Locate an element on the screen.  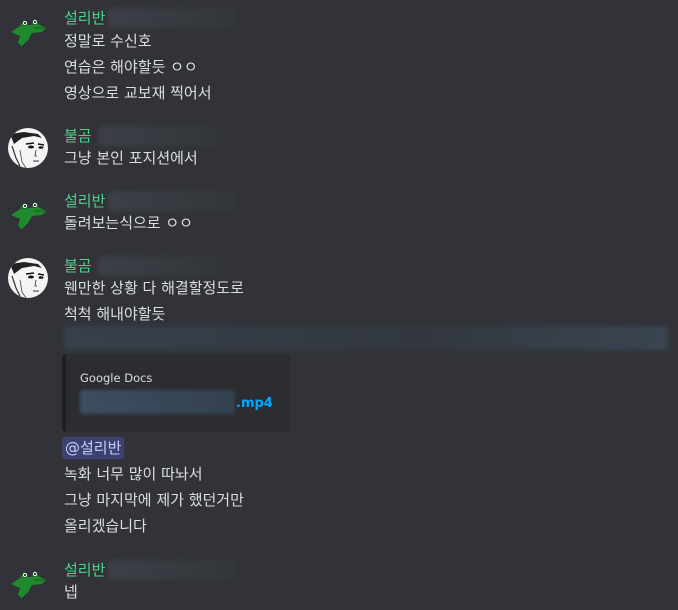
message-text: 영상으로 교보재 찍어서 is located at coordinates (138, 93).